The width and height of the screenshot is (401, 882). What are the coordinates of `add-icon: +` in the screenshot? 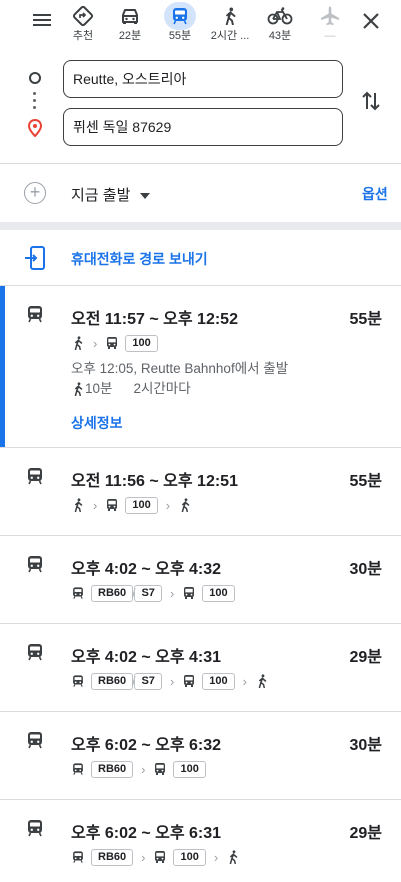 It's located at (35, 193).